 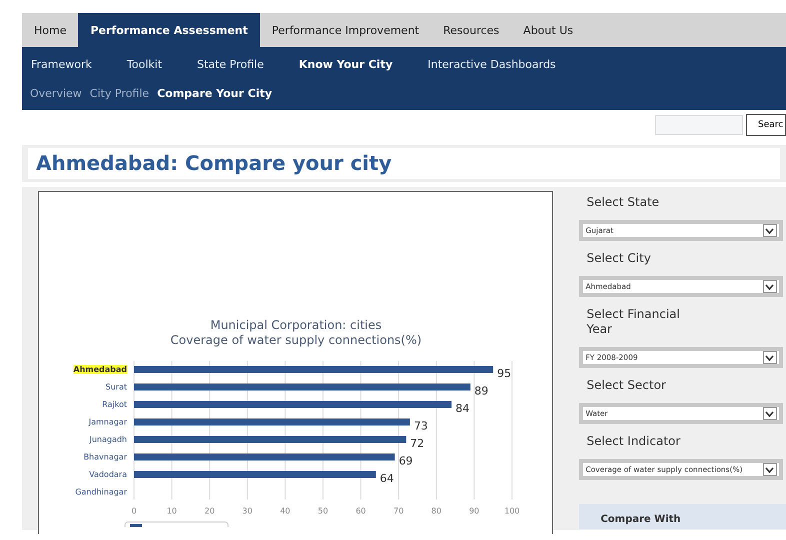 What do you see at coordinates (101, 492) in the screenshot?
I see `category-label: Gandhinagar` at bounding box center [101, 492].